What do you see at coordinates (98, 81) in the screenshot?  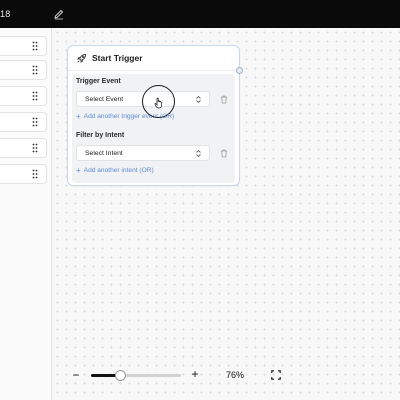 I see `trigger-event-label: Trigger Event` at bounding box center [98, 81].